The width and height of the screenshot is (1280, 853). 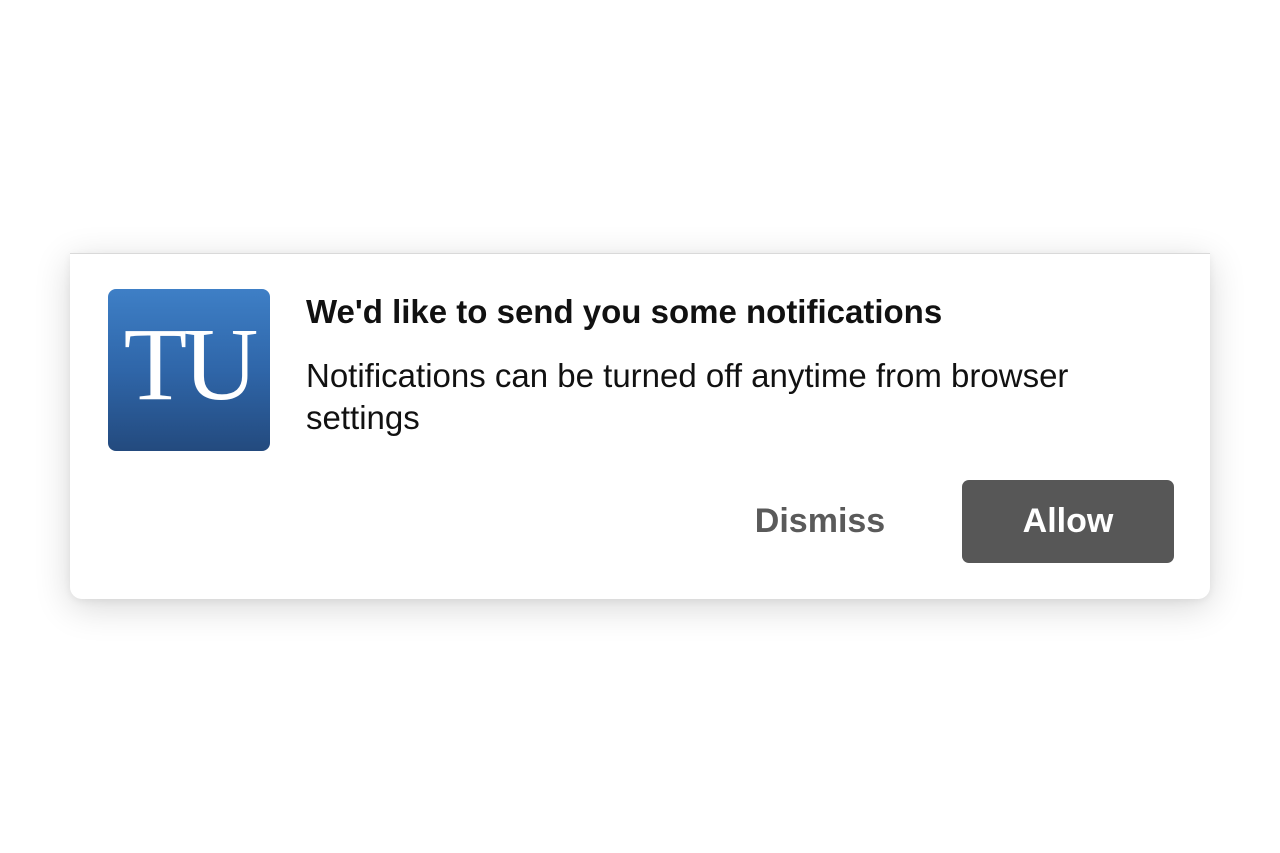 What do you see at coordinates (1068, 521) in the screenshot?
I see `allow-button: Allow` at bounding box center [1068, 521].